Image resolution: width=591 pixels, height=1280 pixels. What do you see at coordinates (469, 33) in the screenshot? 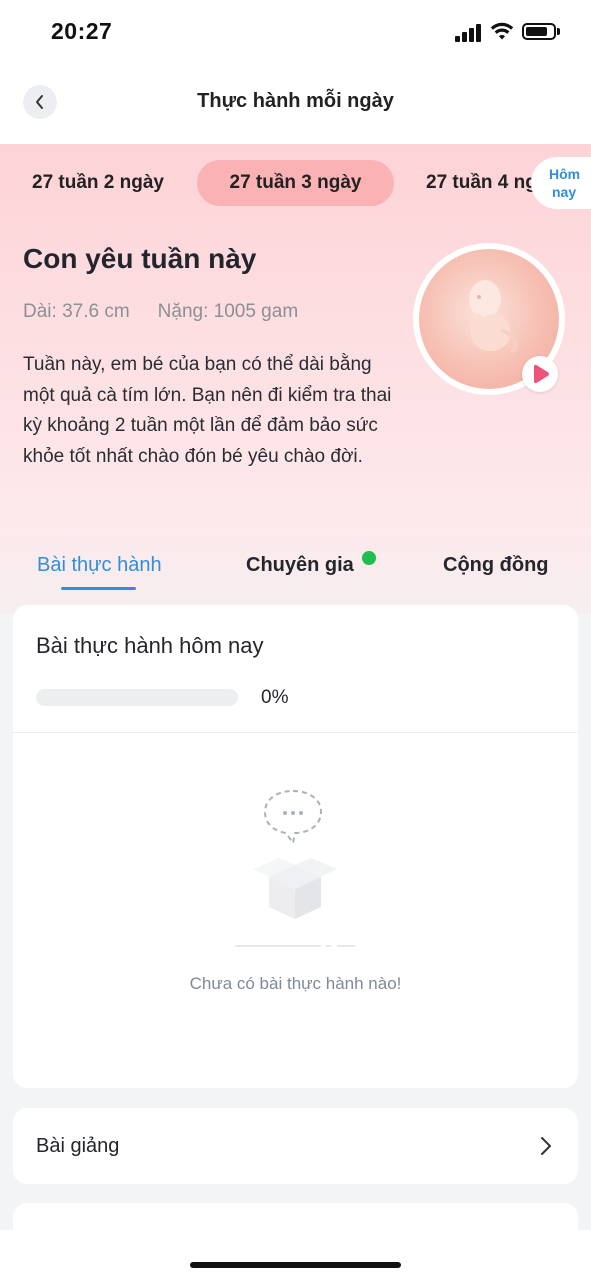
I see `cellular-signal-icon` at bounding box center [469, 33].